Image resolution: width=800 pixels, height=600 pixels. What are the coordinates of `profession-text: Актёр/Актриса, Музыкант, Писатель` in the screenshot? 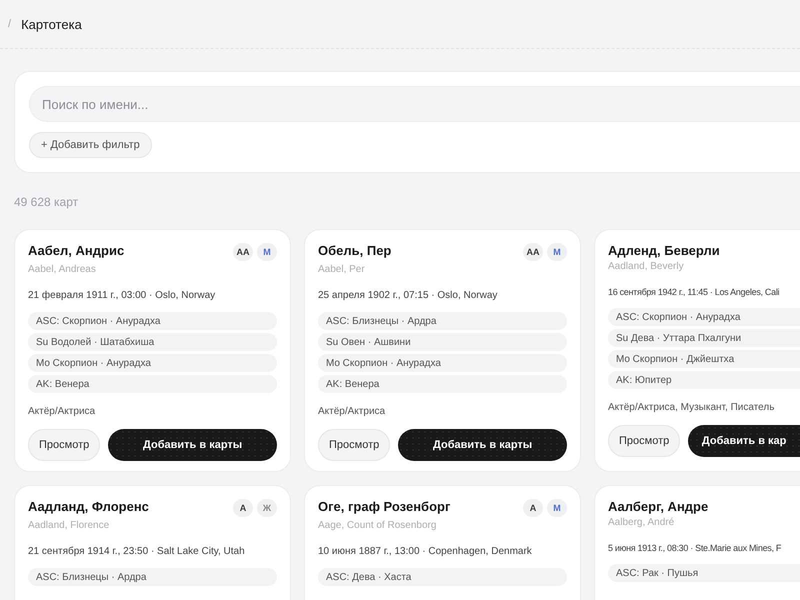 It's located at (692, 407).